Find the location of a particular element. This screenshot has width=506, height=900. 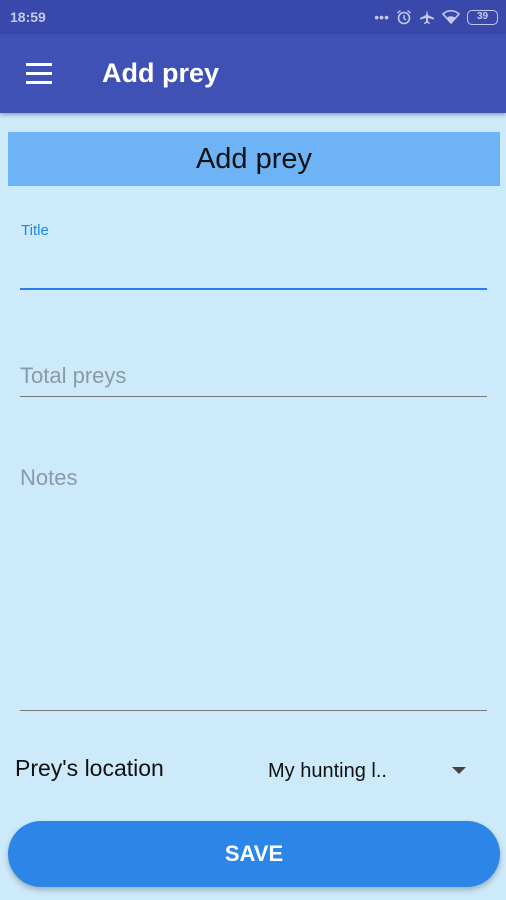

title-underline is located at coordinates (253, 289).